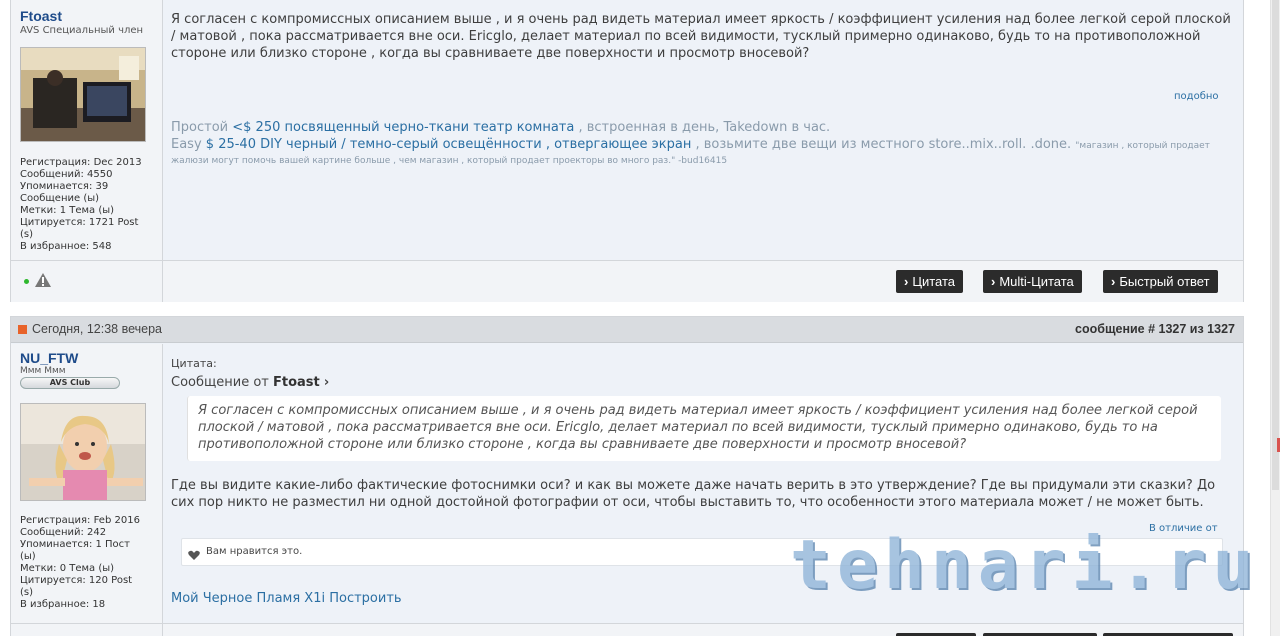 Image resolution: width=1280 pixels, height=636 pixels. Describe the element at coordinates (43, 282) in the screenshot. I see `report-warning-icon` at that location.